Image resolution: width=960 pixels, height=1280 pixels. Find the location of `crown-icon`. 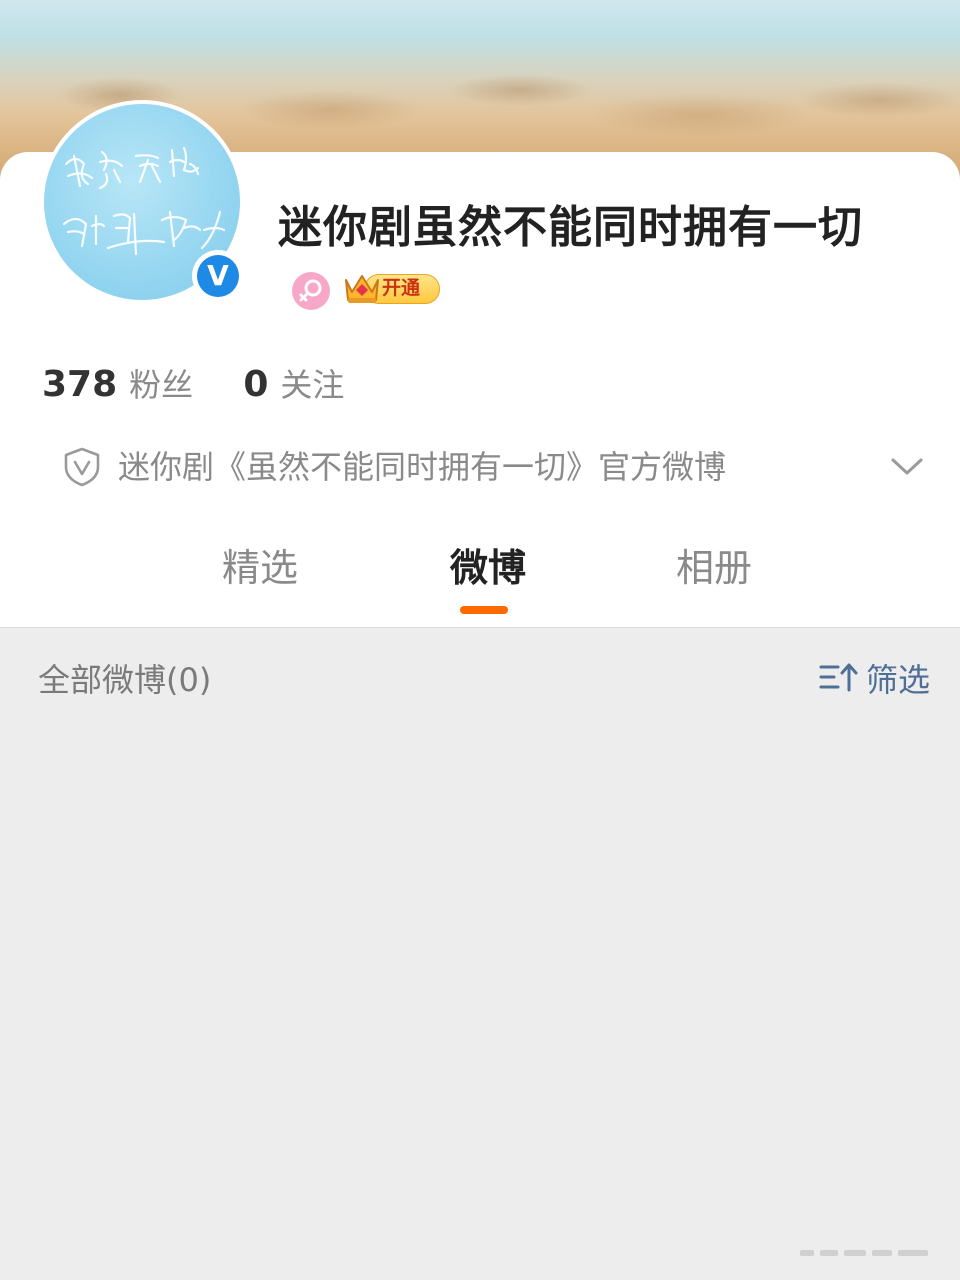

crown-icon is located at coordinates (362, 289).